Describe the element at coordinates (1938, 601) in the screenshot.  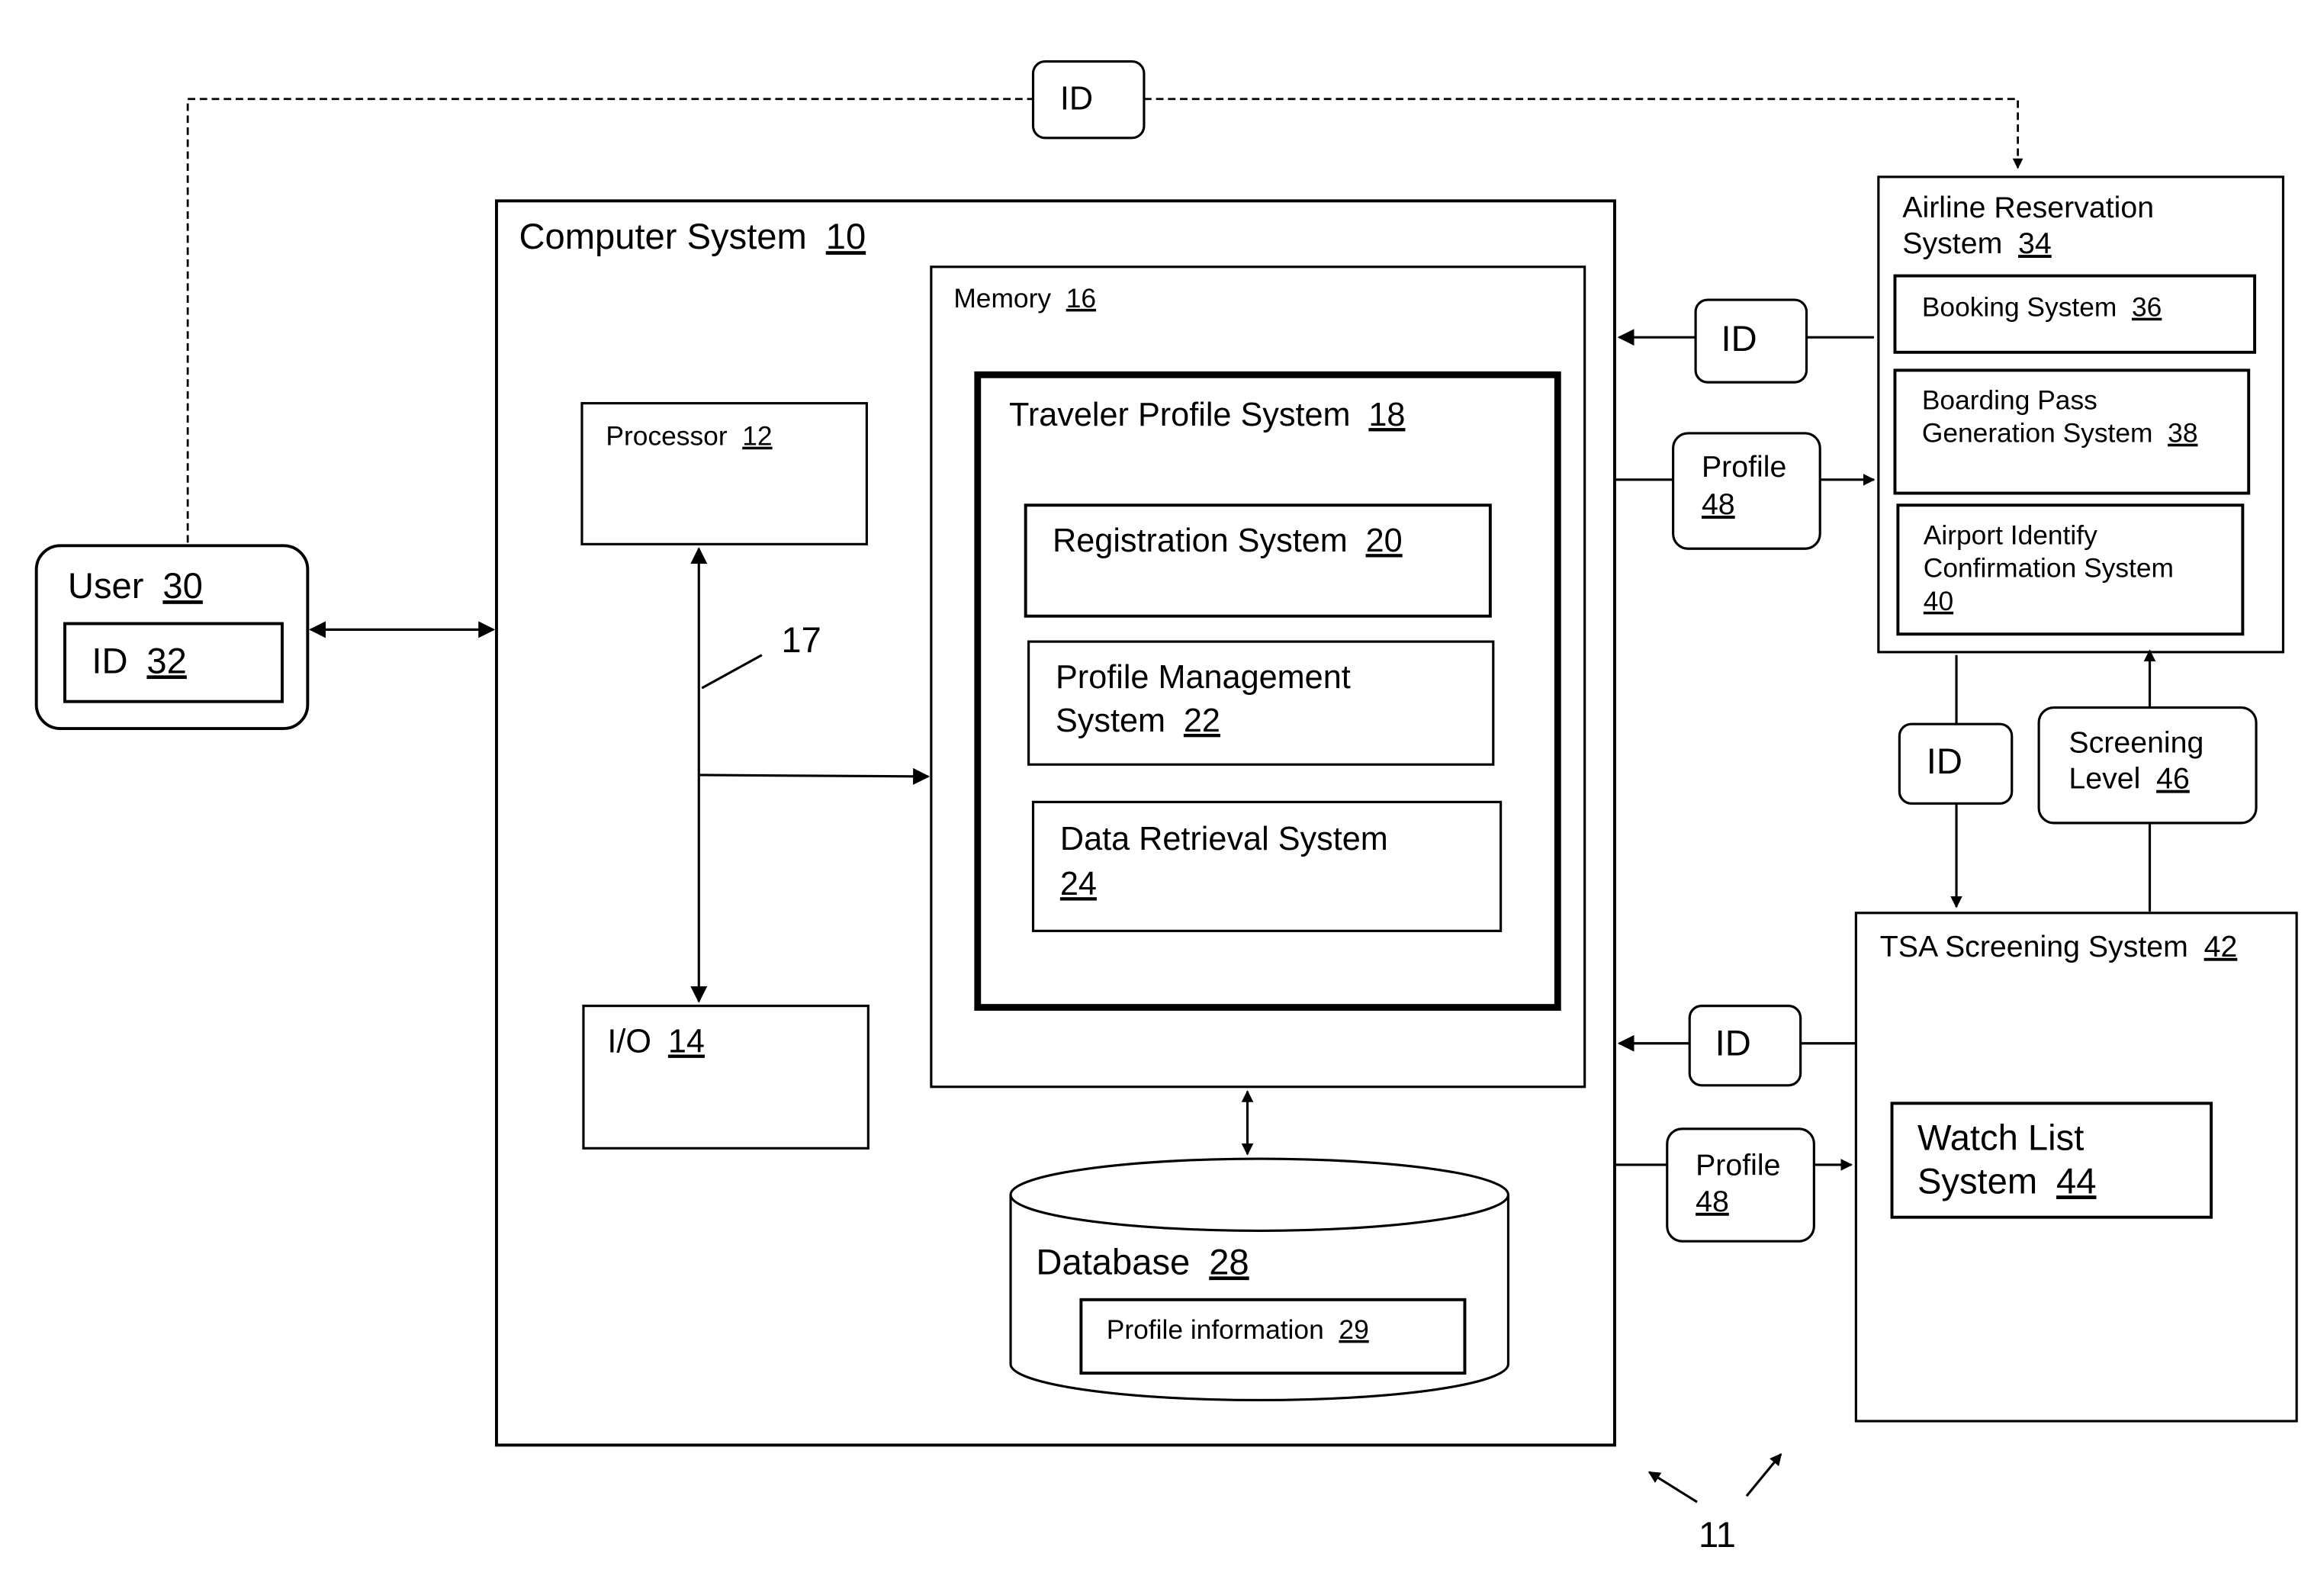
I see `airport-identify-ref: 40` at that location.